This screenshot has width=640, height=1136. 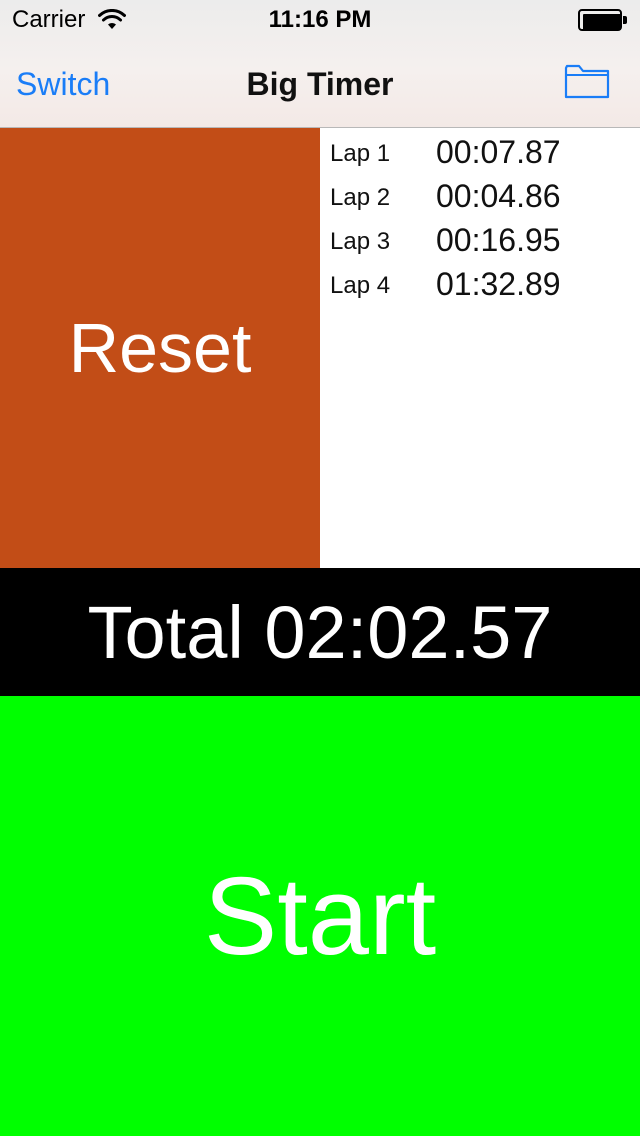 I want to click on lap-name: Lap 3, so click(x=360, y=241).